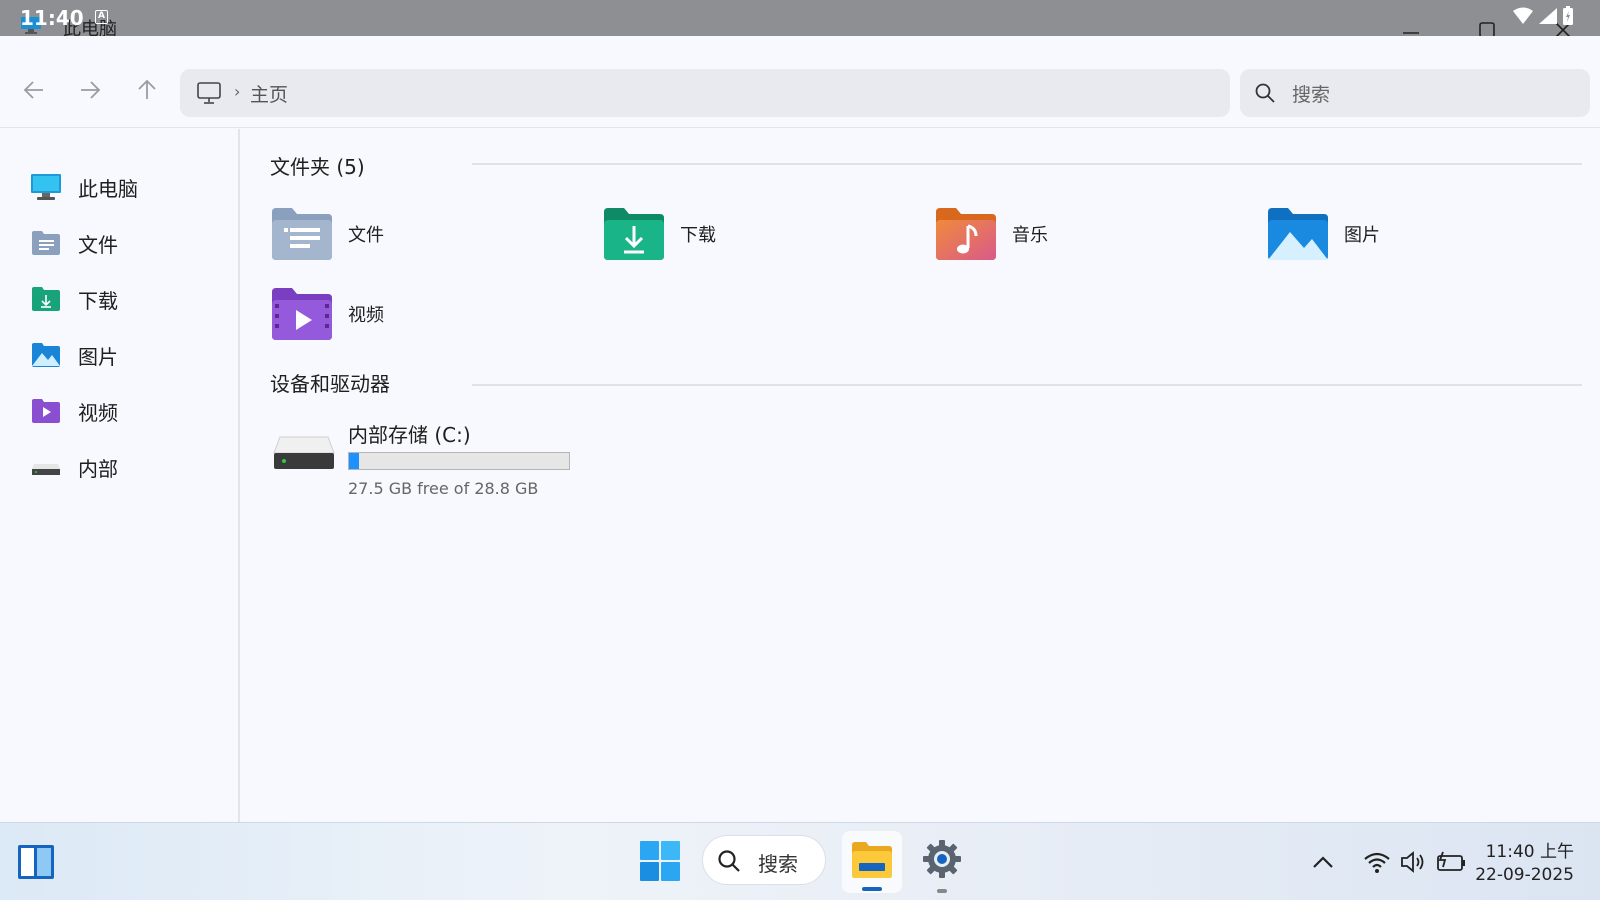 The height and width of the screenshot is (900, 1600). I want to click on running-app-indicator, so click(942, 891).